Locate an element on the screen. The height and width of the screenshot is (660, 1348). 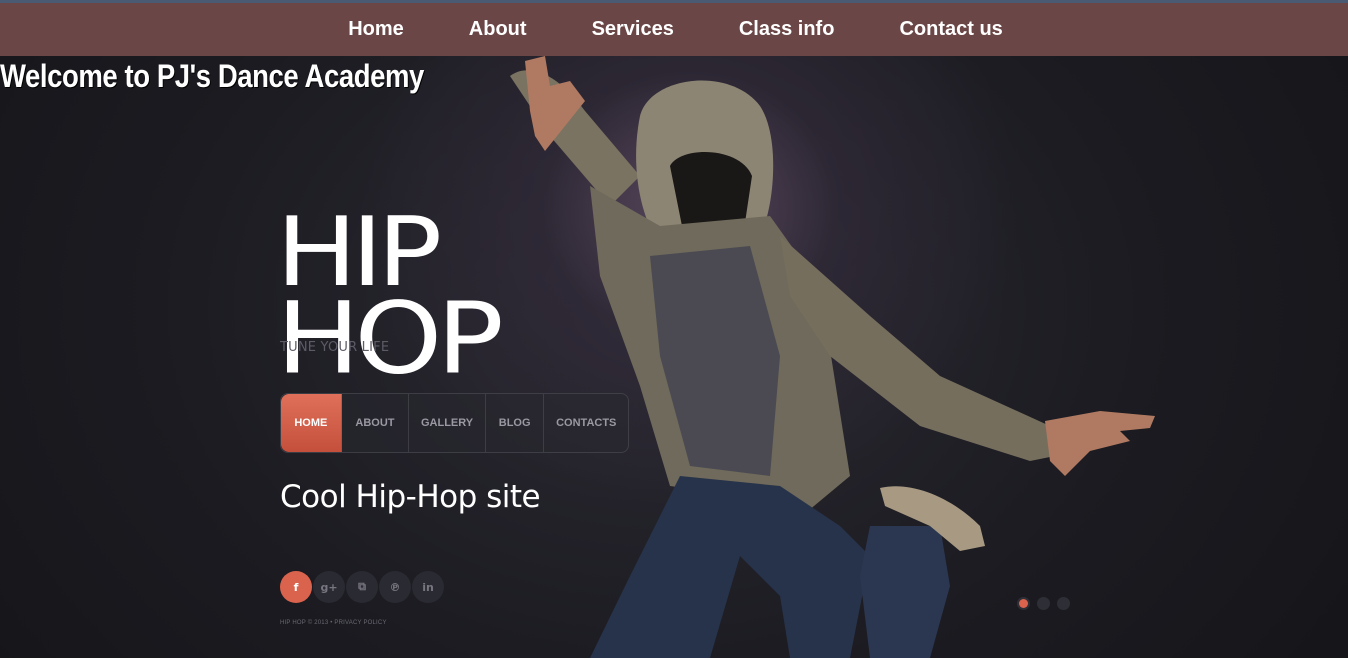
social-icons: f g+ ⧉ ℗ in is located at coordinates (362, 587).